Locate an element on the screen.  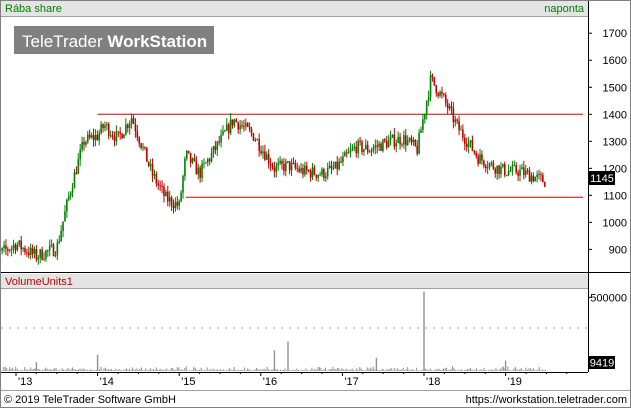
price-y-tick-label: 900 is located at coordinates (618, 250).